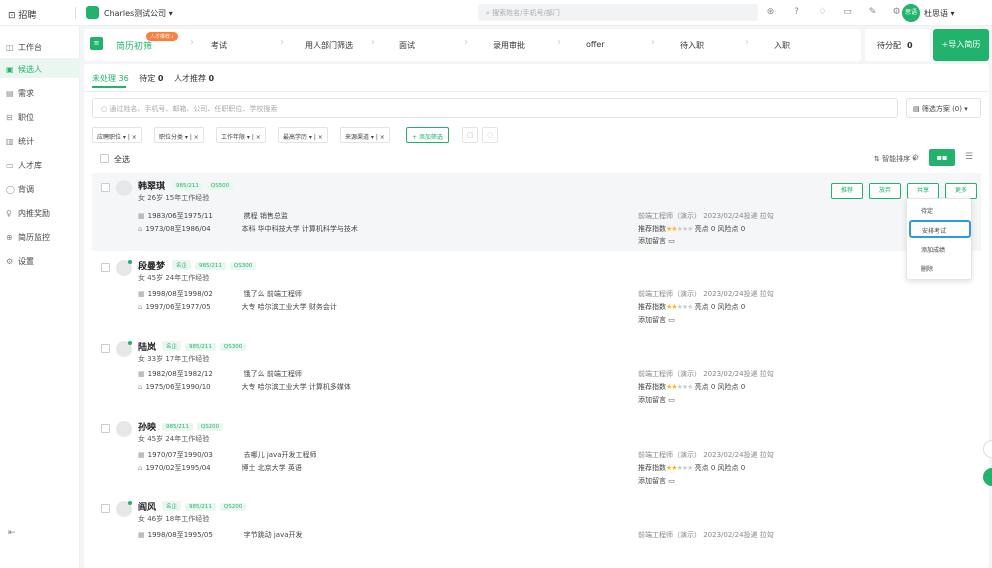  Describe the element at coordinates (671, 481) in the screenshot. I see `comment-icon: ▭` at that location.